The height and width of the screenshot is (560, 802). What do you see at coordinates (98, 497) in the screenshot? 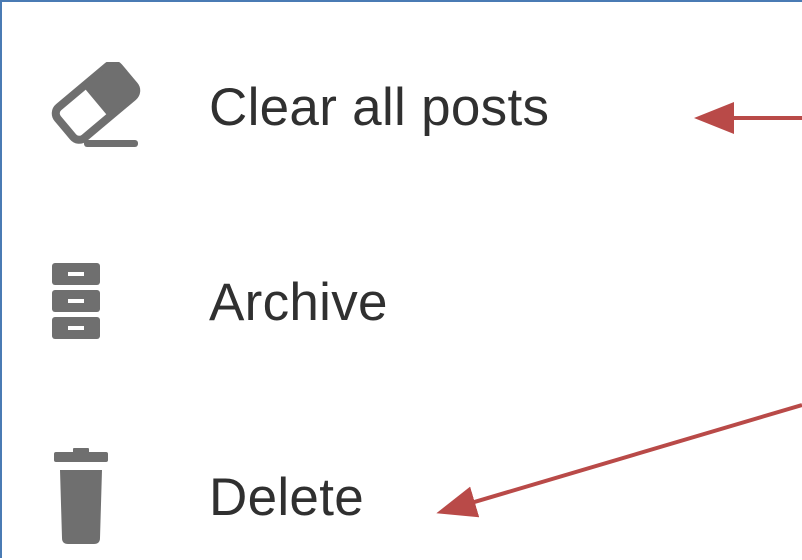
I see `trash-icon` at bounding box center [98, 497].